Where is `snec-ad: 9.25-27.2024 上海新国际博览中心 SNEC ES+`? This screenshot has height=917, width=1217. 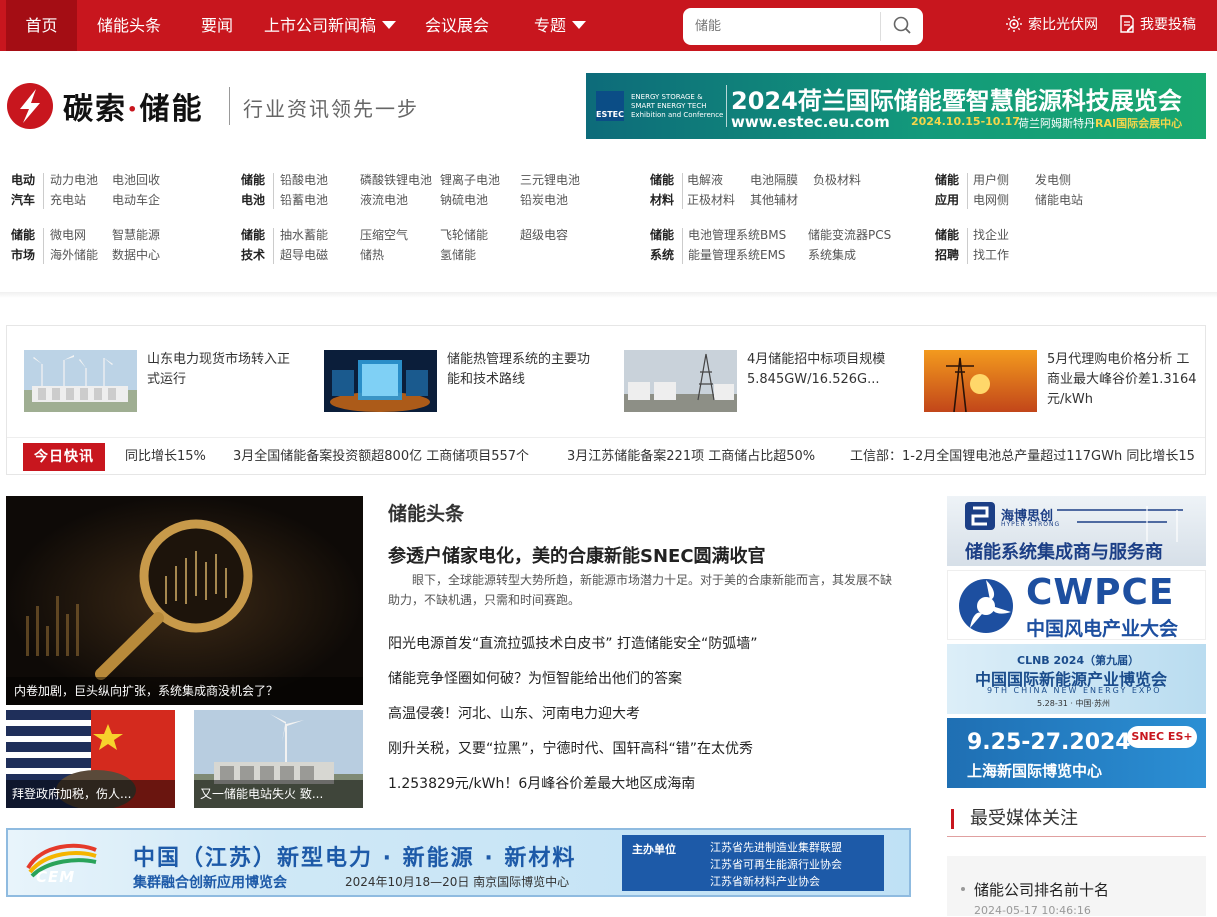 snec-ad: 9.25-27.2024 上海新国际博览中心 SNEC ES+ is located at coordinates (1076, 753).